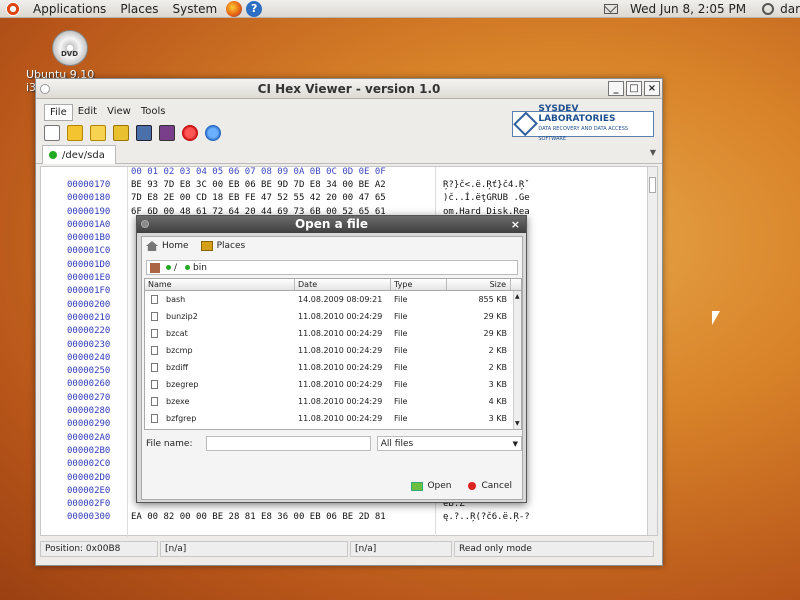 This screenshot has height=600, width=800. What do you see at coordinates (397, 444) in the screenshot?
I see `filter-value: All files` at bounding box center [397, 444].